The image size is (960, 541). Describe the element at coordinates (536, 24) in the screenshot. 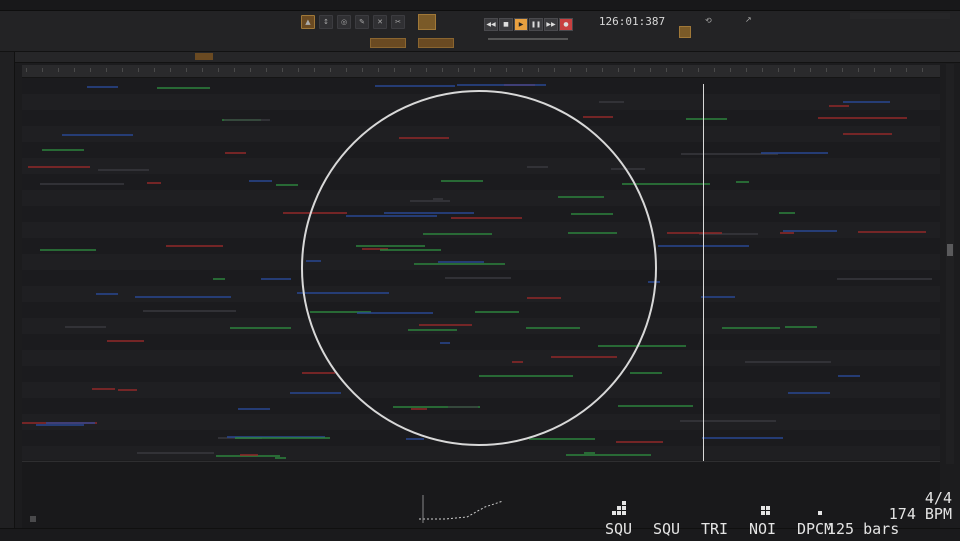

I see `pause-button: ❚❚` at that location.